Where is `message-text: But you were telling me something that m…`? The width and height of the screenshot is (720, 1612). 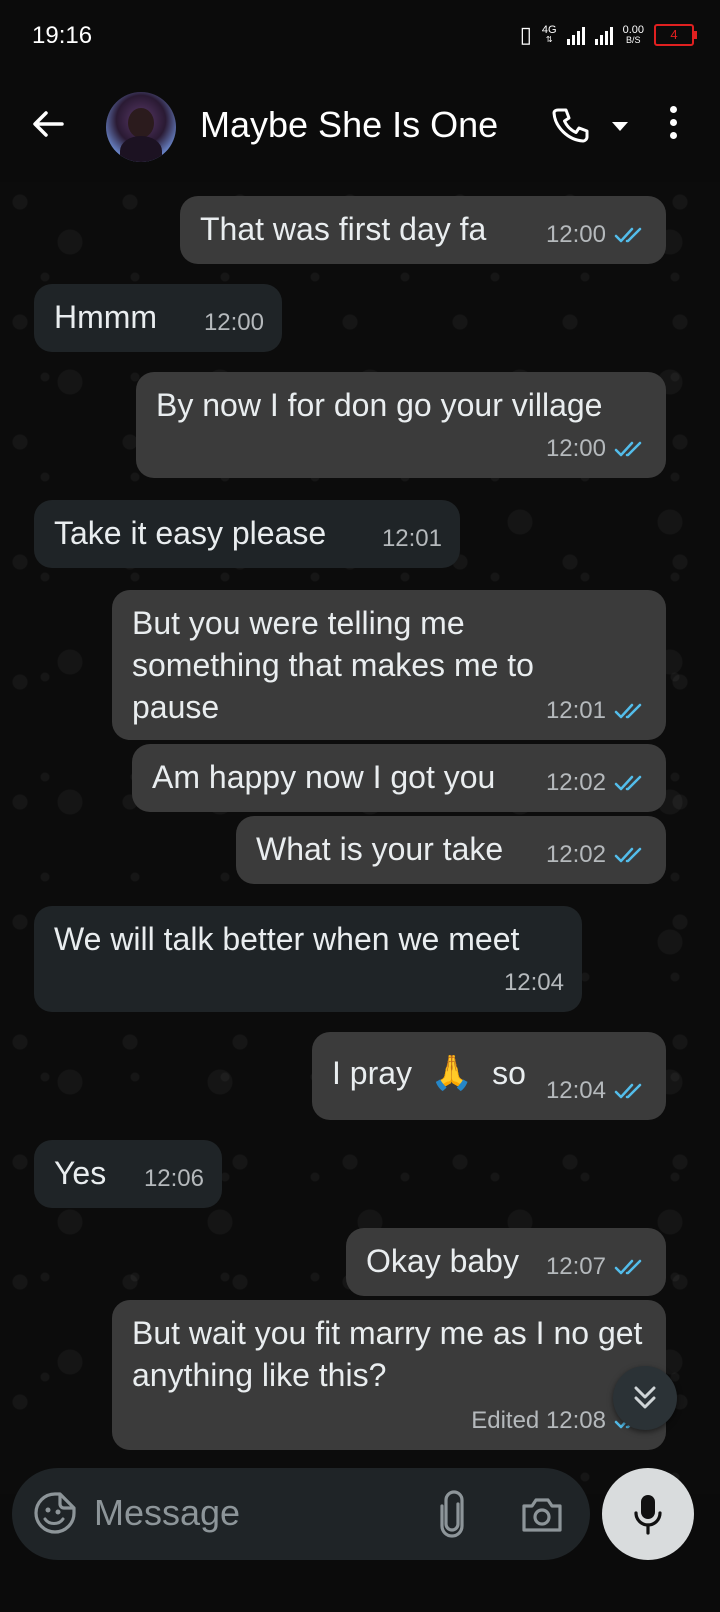
message-text: But you were telling me something that m… is located at coordinates (333, 665).